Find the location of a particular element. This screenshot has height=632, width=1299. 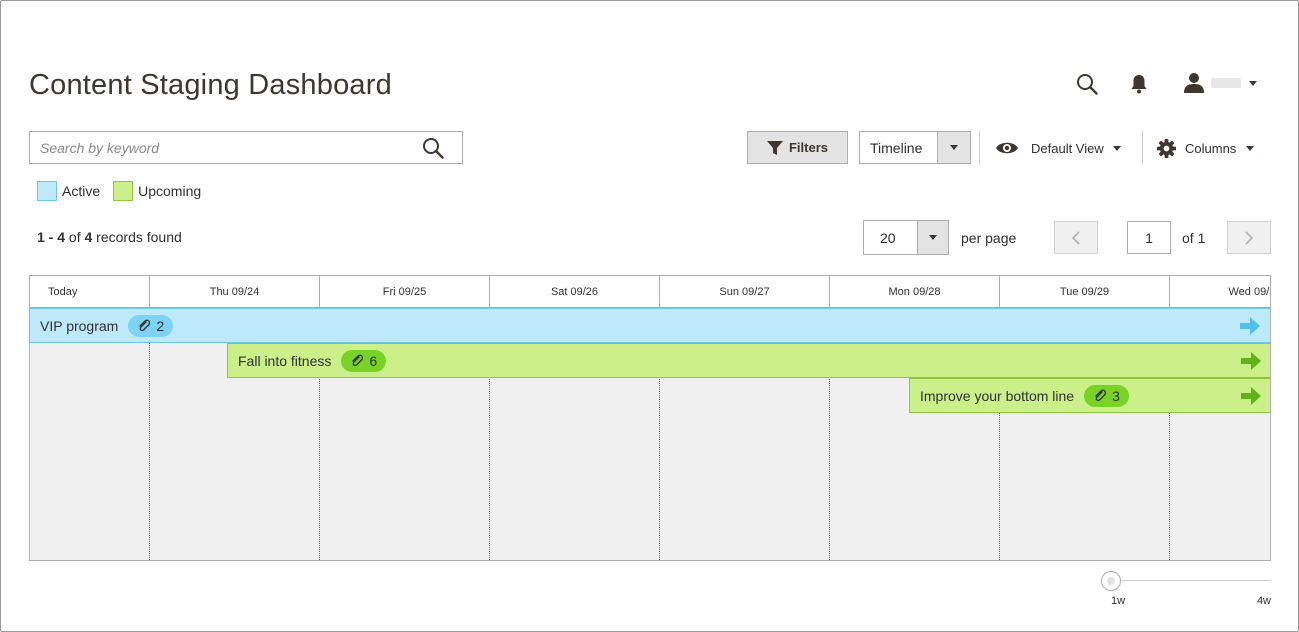

keyword-search is located at coordinates (246, 147).